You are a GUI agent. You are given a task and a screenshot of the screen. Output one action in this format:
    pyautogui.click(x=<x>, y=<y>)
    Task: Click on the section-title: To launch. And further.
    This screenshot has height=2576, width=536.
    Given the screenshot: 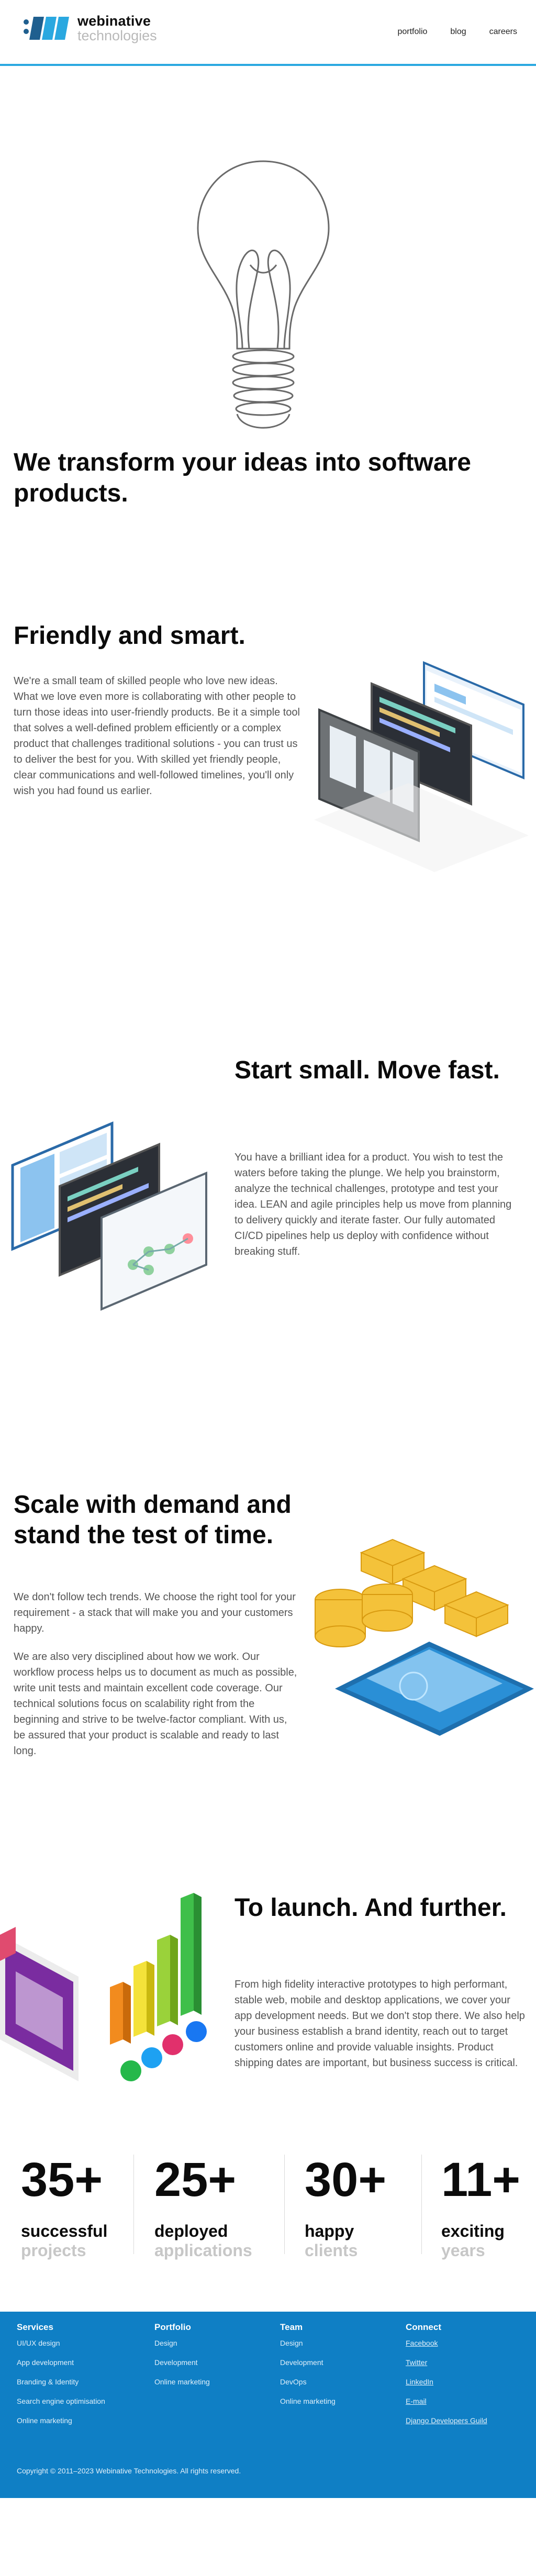 What is the action you would take?
    pyautogui.click(x=370, y=1908)
    